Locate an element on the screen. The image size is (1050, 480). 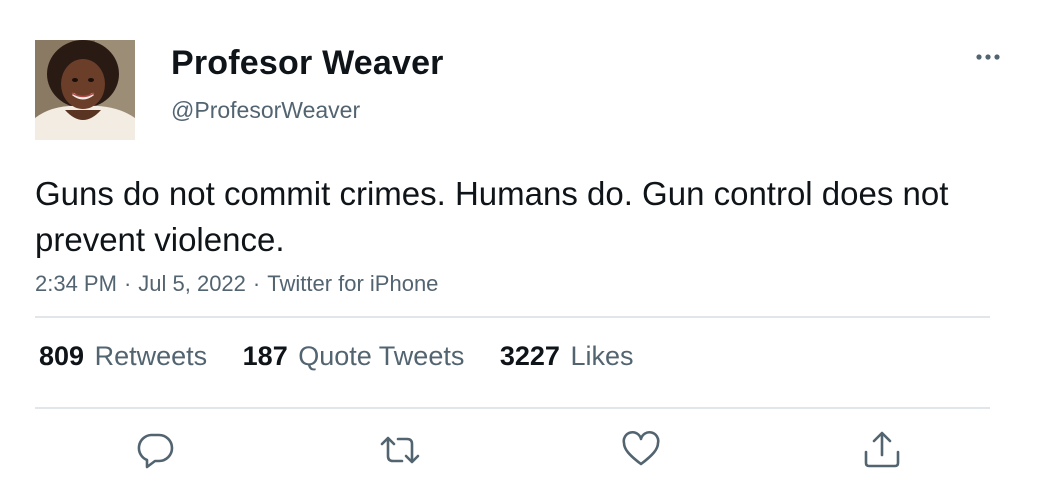
tweet-metadata: 2:34 PM · Jul 5, 2022 · Twitter for iPhone is located at coordinates (236, 284).